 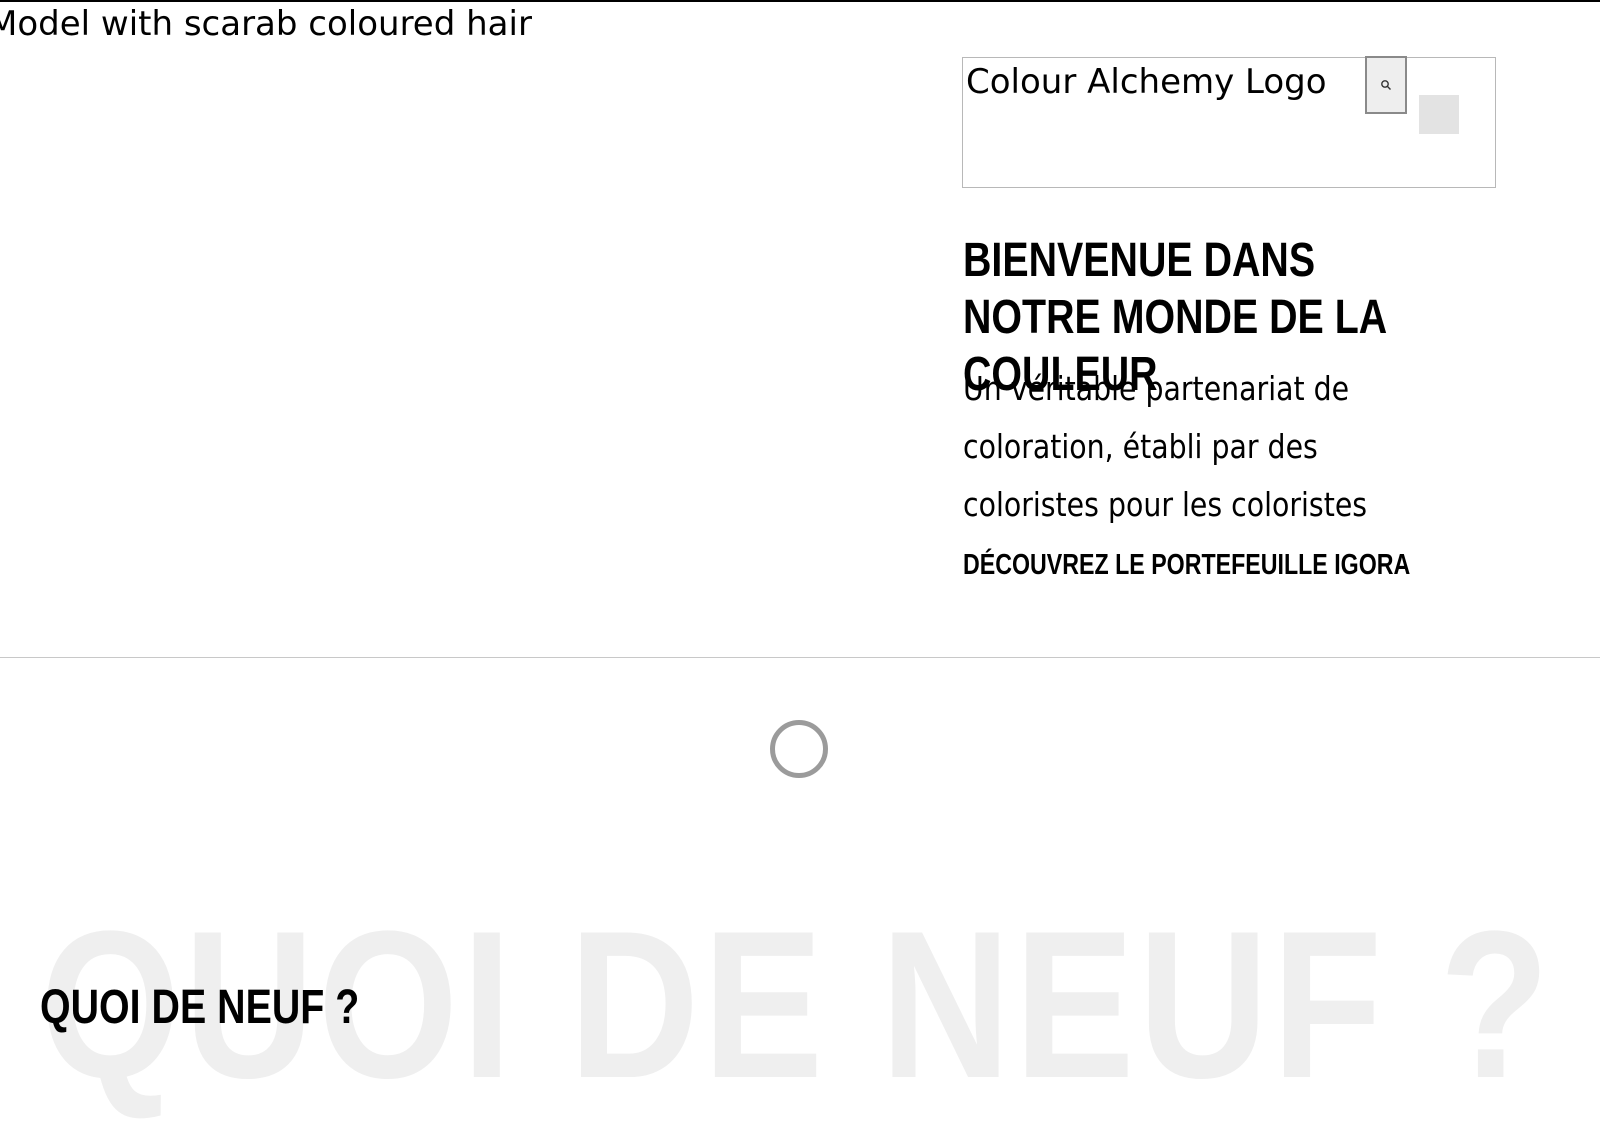 What do you see at coordinates (799, 749) in the screenshot?
I see `loading-spinner-icon` at bounding box center [799, 749].